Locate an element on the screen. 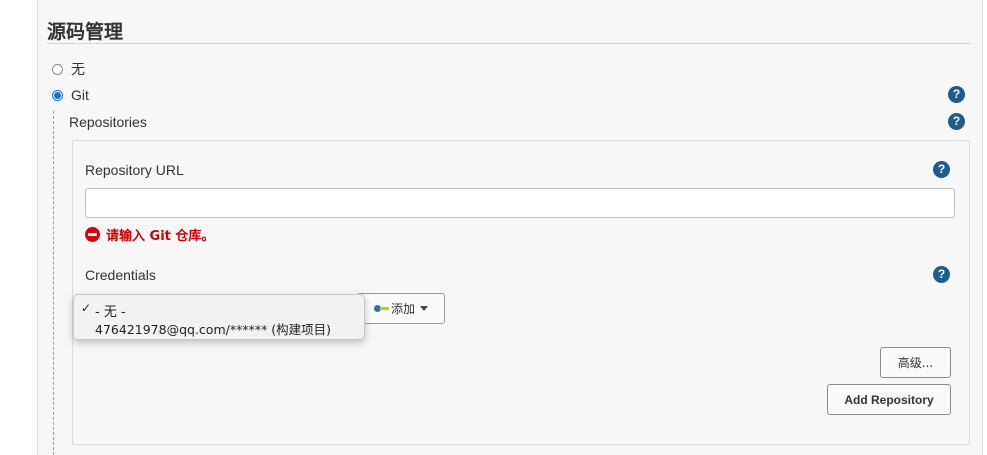  scm-option-git: Git is located at coordinates (70, 95).